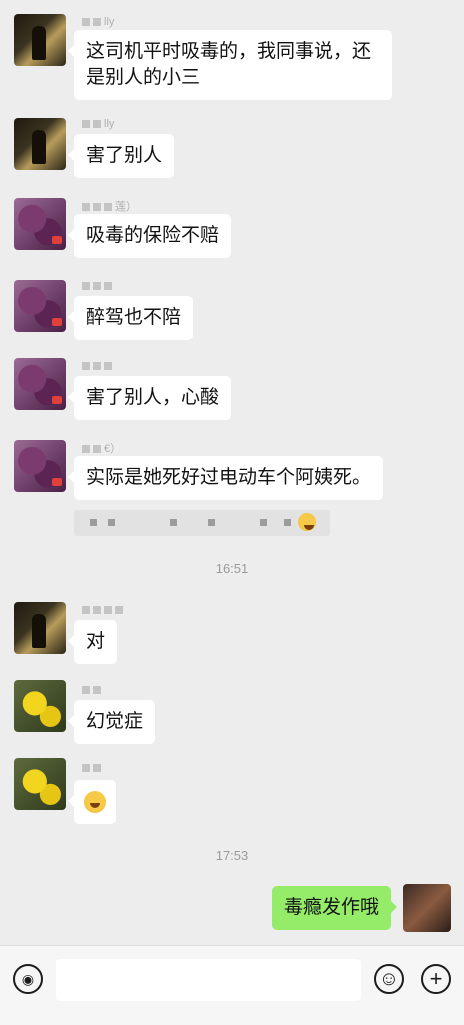  Describe the element at coordinates (202, 523) in the screenshot. I see `quoted-message` at that location.